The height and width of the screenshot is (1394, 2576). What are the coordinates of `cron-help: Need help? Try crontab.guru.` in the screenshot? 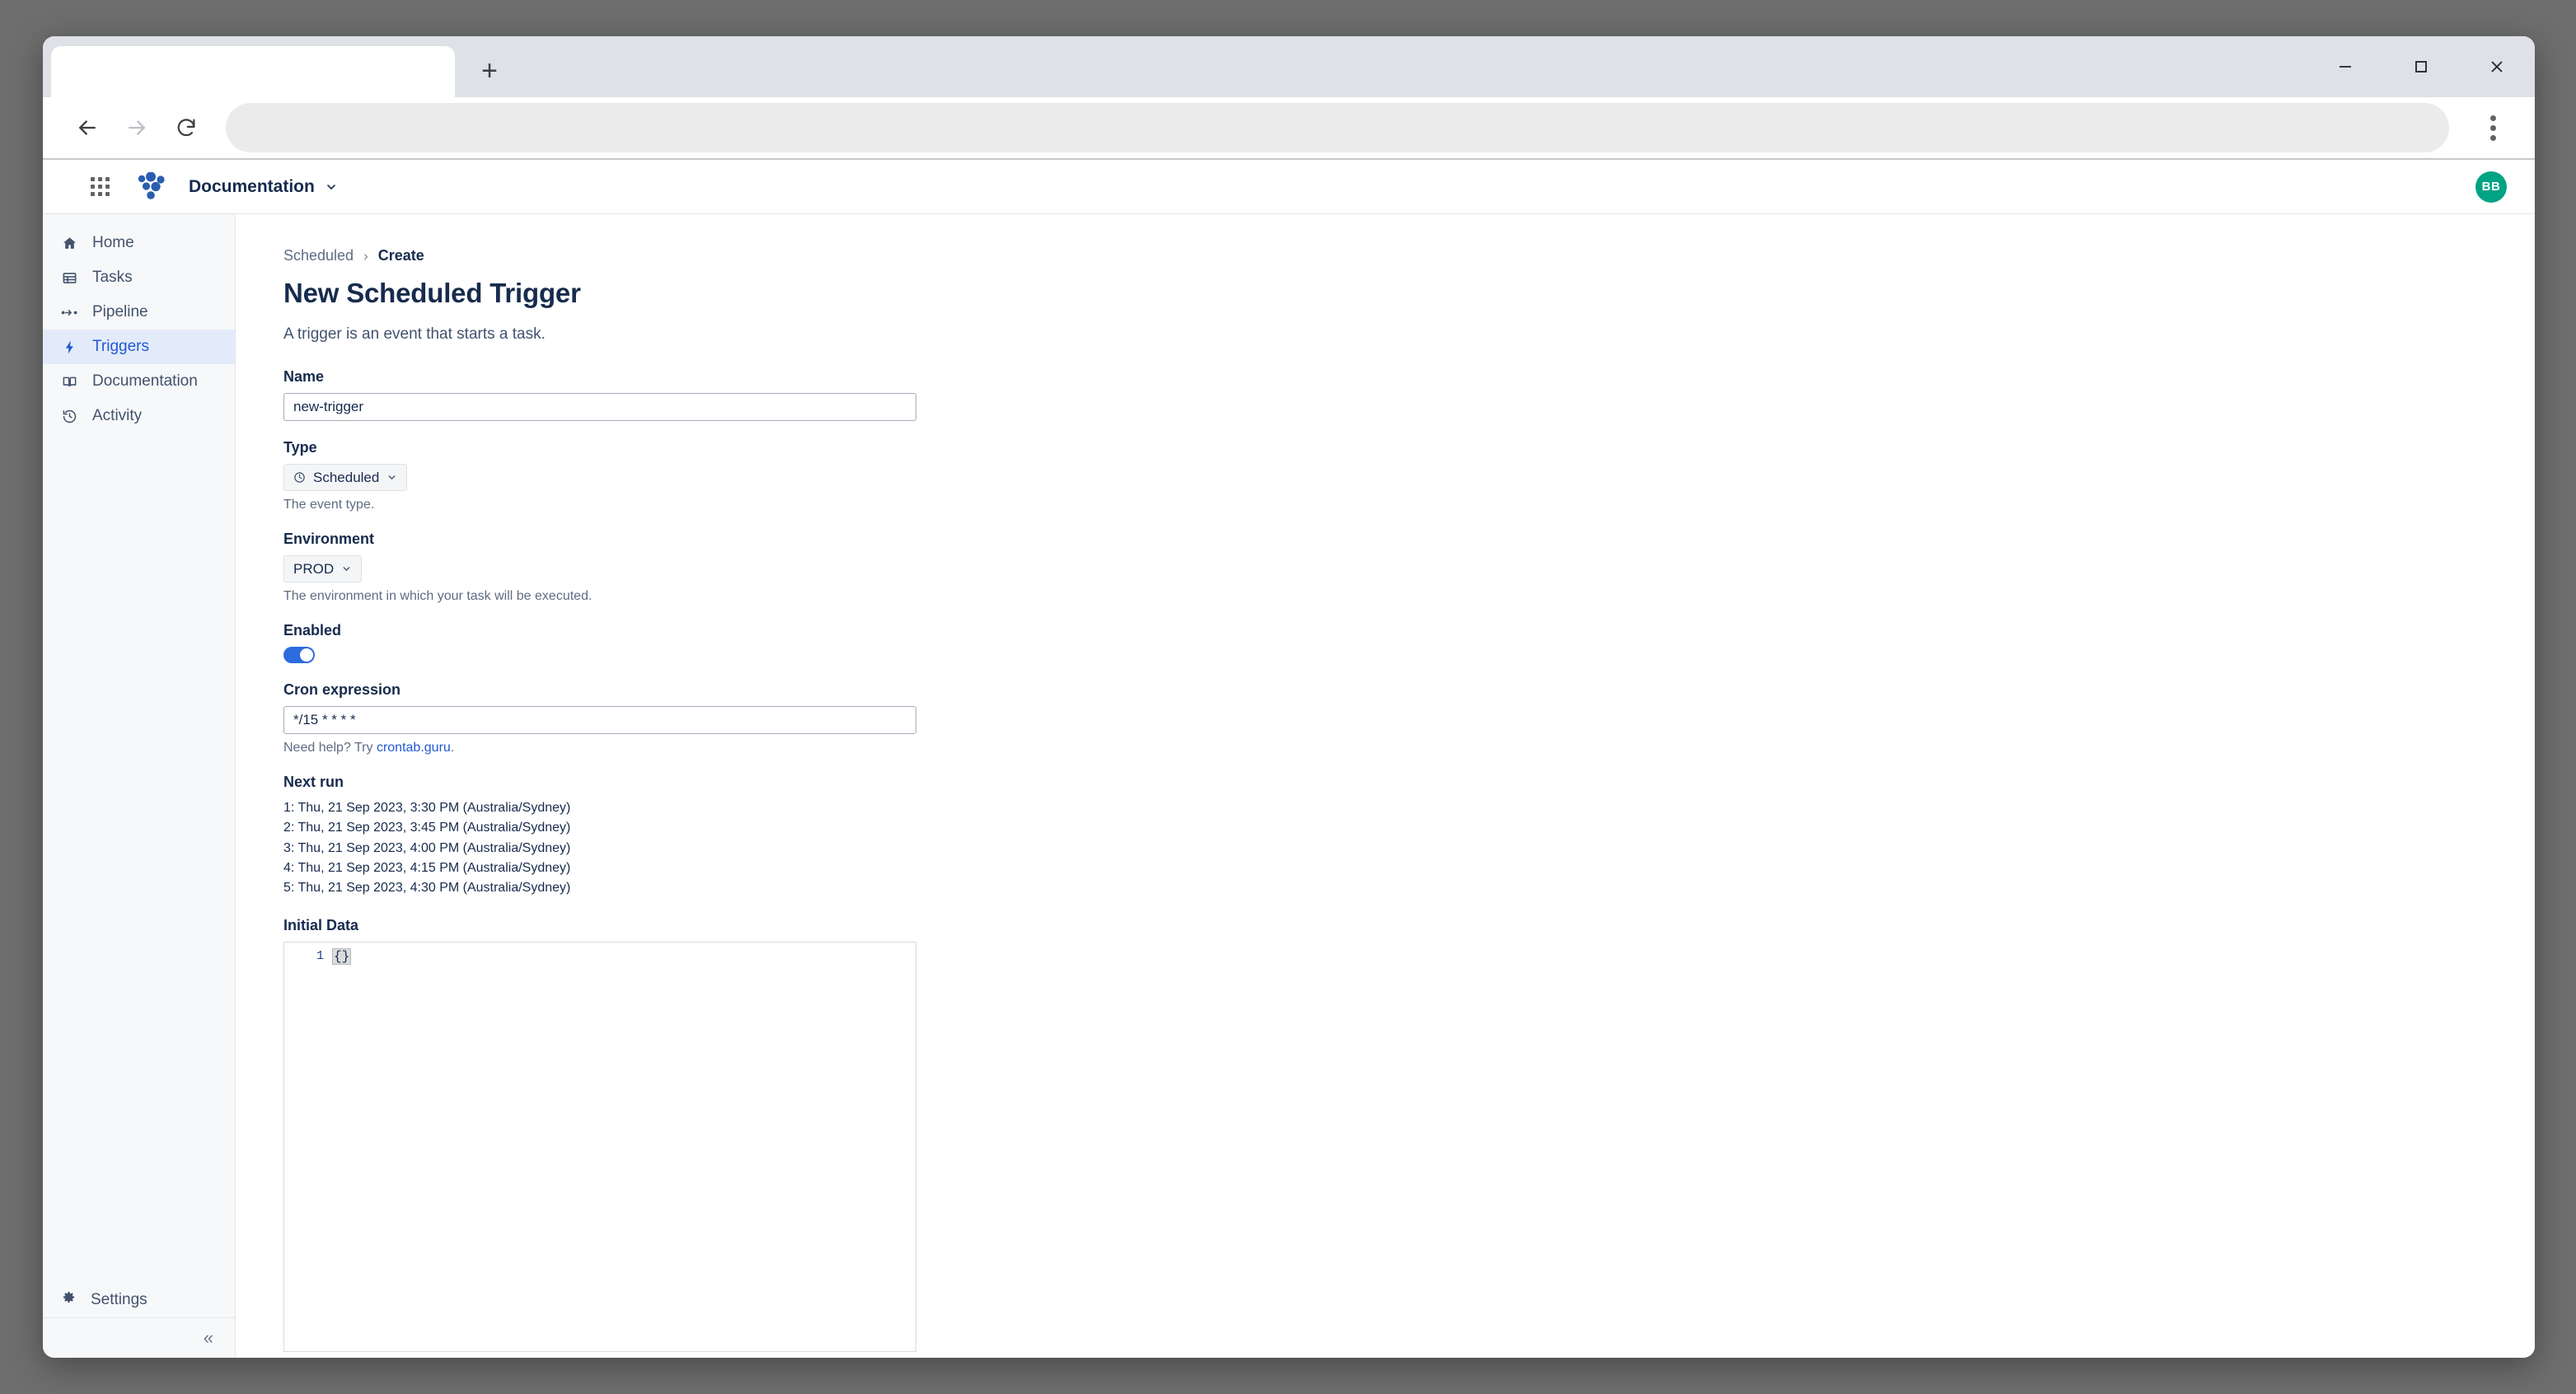 It's located at (1409, 748).